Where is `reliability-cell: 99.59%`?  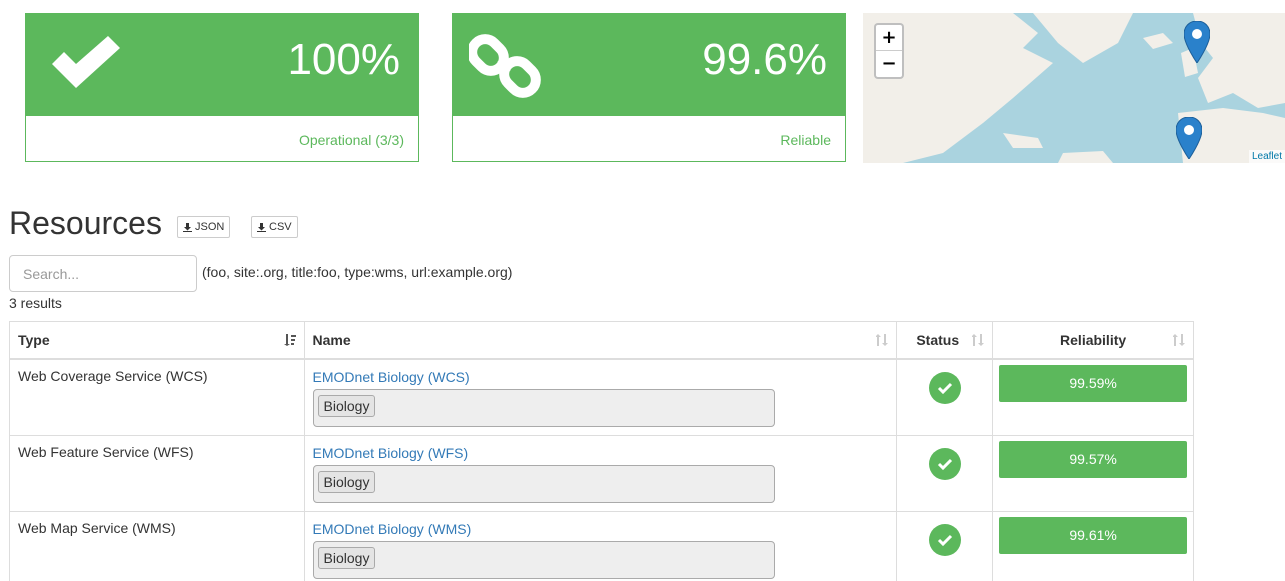 reliability-cell: 99.59% is located at coordinates (1093, 397).